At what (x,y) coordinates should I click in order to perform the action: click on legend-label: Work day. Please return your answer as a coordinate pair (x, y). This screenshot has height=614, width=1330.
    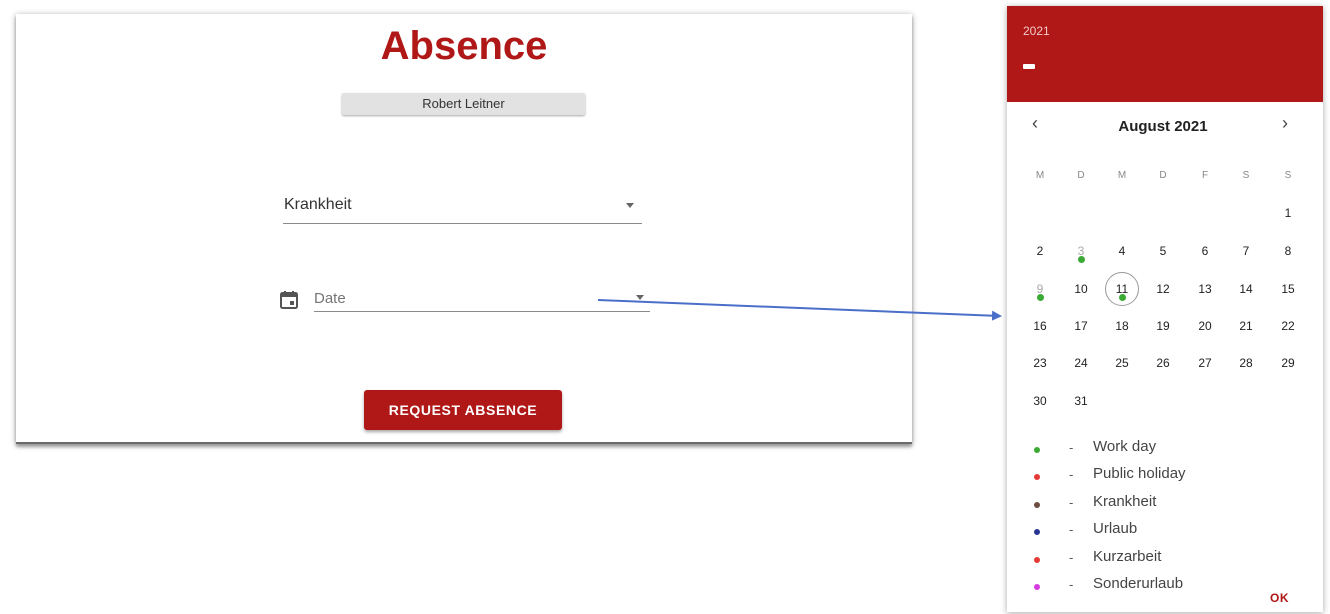
    Looking at the image, I should click on (1125, 446).